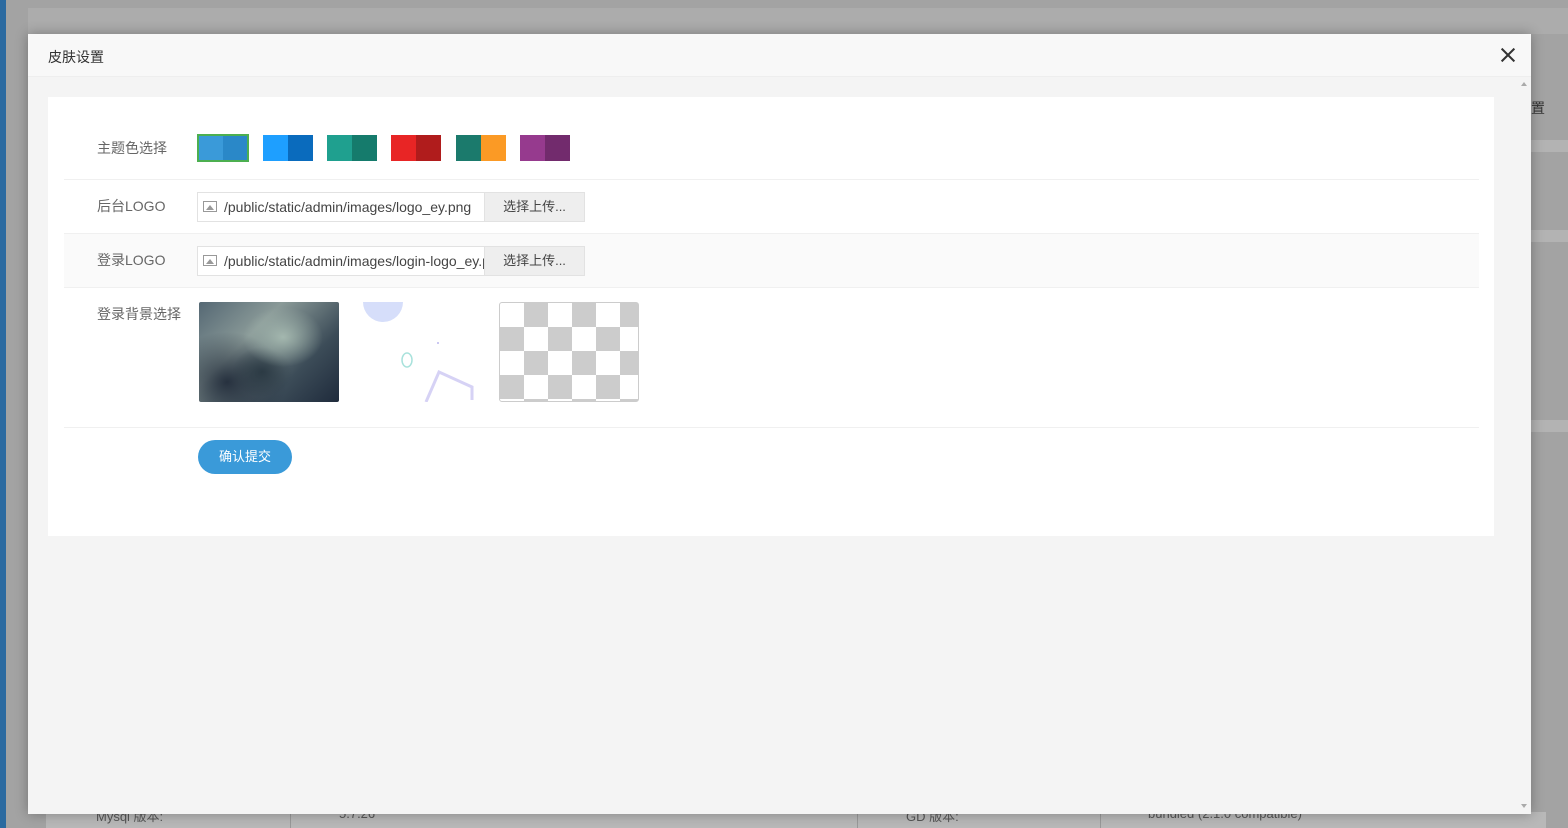  I want to click on close-icon, so click(1508, 55).